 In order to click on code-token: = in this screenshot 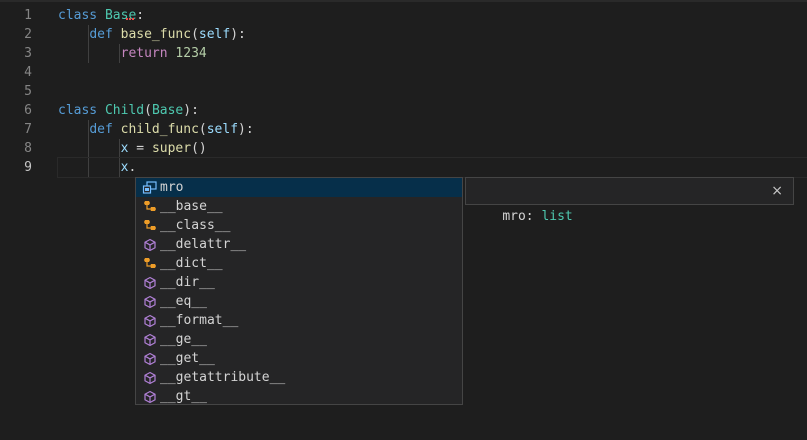, I will do `click(140, 148)`.